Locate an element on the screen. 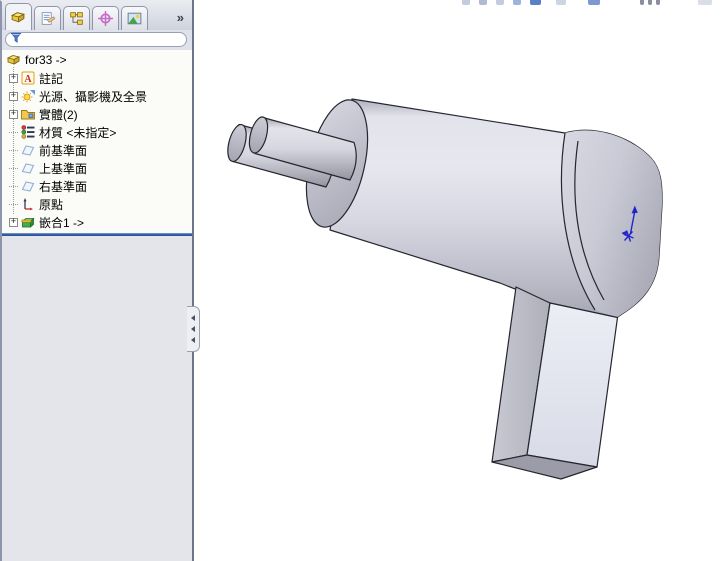 This screenshot has width=725, height=561. origin-icon is located at coordinates (28, 204).